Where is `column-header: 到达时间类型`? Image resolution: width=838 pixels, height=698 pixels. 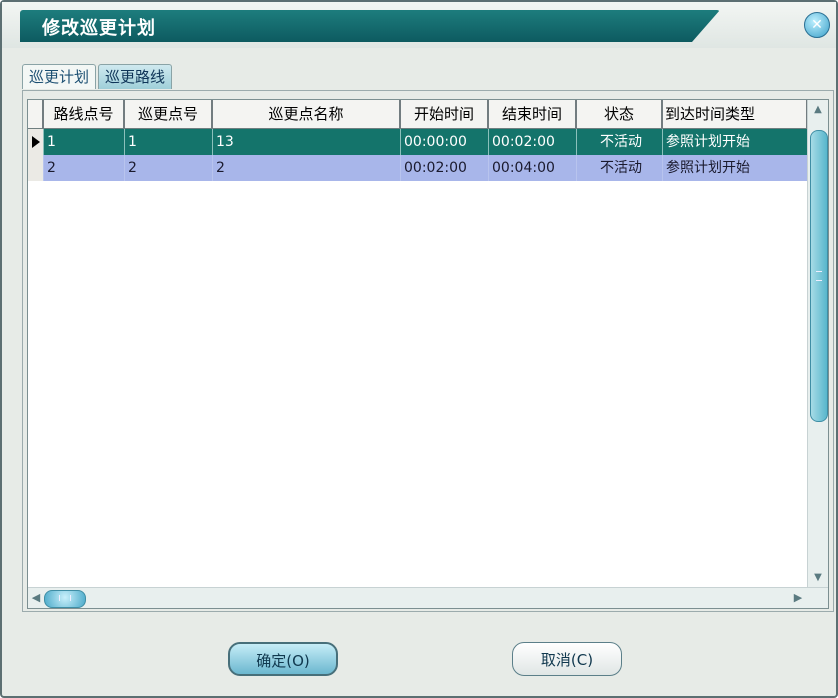 column-header: 到达时间类型 is located at coordinates (735, 114).